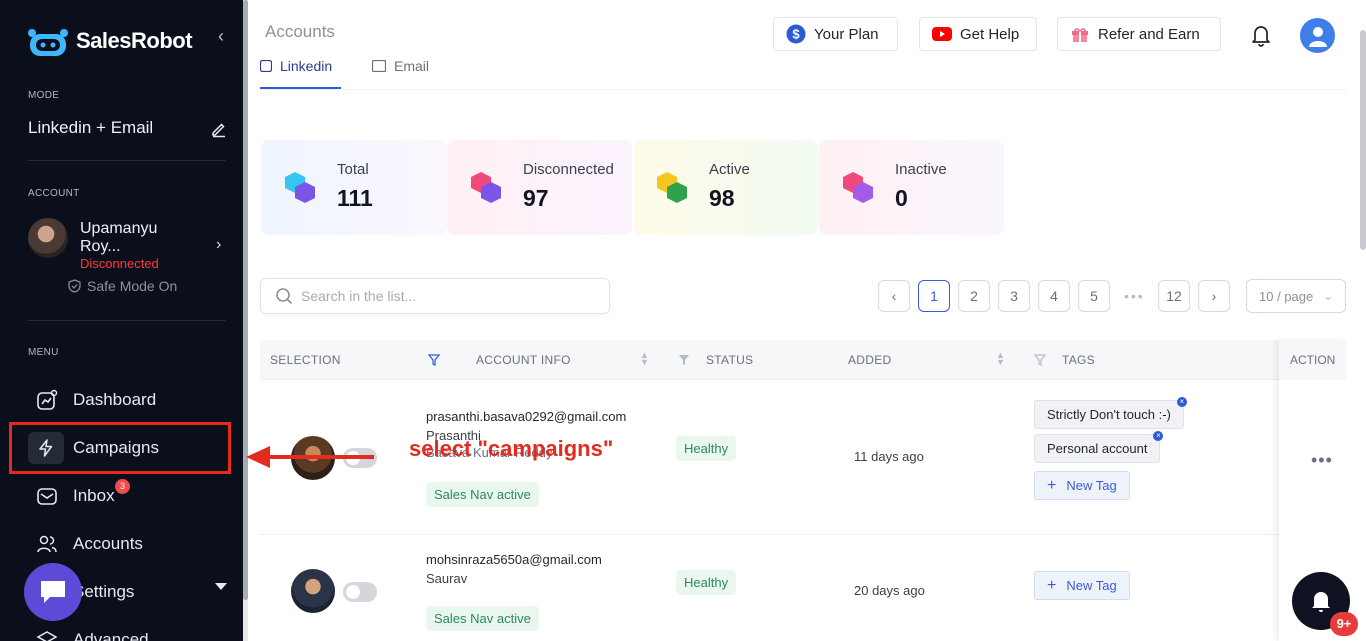  I want to click on your-plan-label: Your Plan, so click(846, 34).